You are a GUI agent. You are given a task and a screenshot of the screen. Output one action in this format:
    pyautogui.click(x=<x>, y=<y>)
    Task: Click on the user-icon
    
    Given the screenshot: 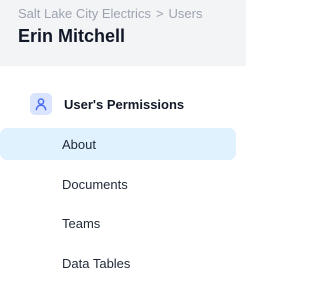 What is the action you would take?
    pyautogui.click(x=41, y=104)
    